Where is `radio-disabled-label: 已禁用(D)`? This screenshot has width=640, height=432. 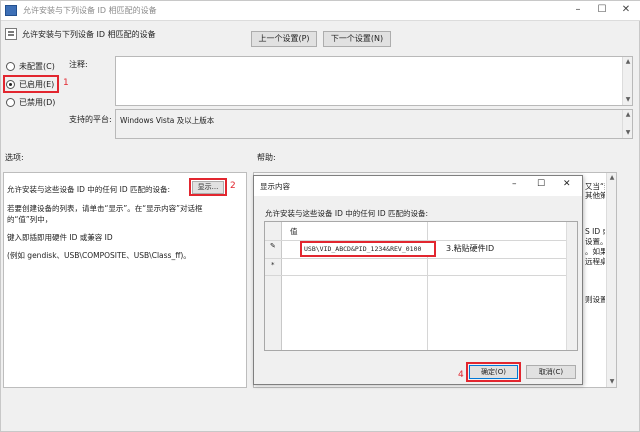 radio-disabled-label: 已禁用(D) is located at coordinates (37, 102).